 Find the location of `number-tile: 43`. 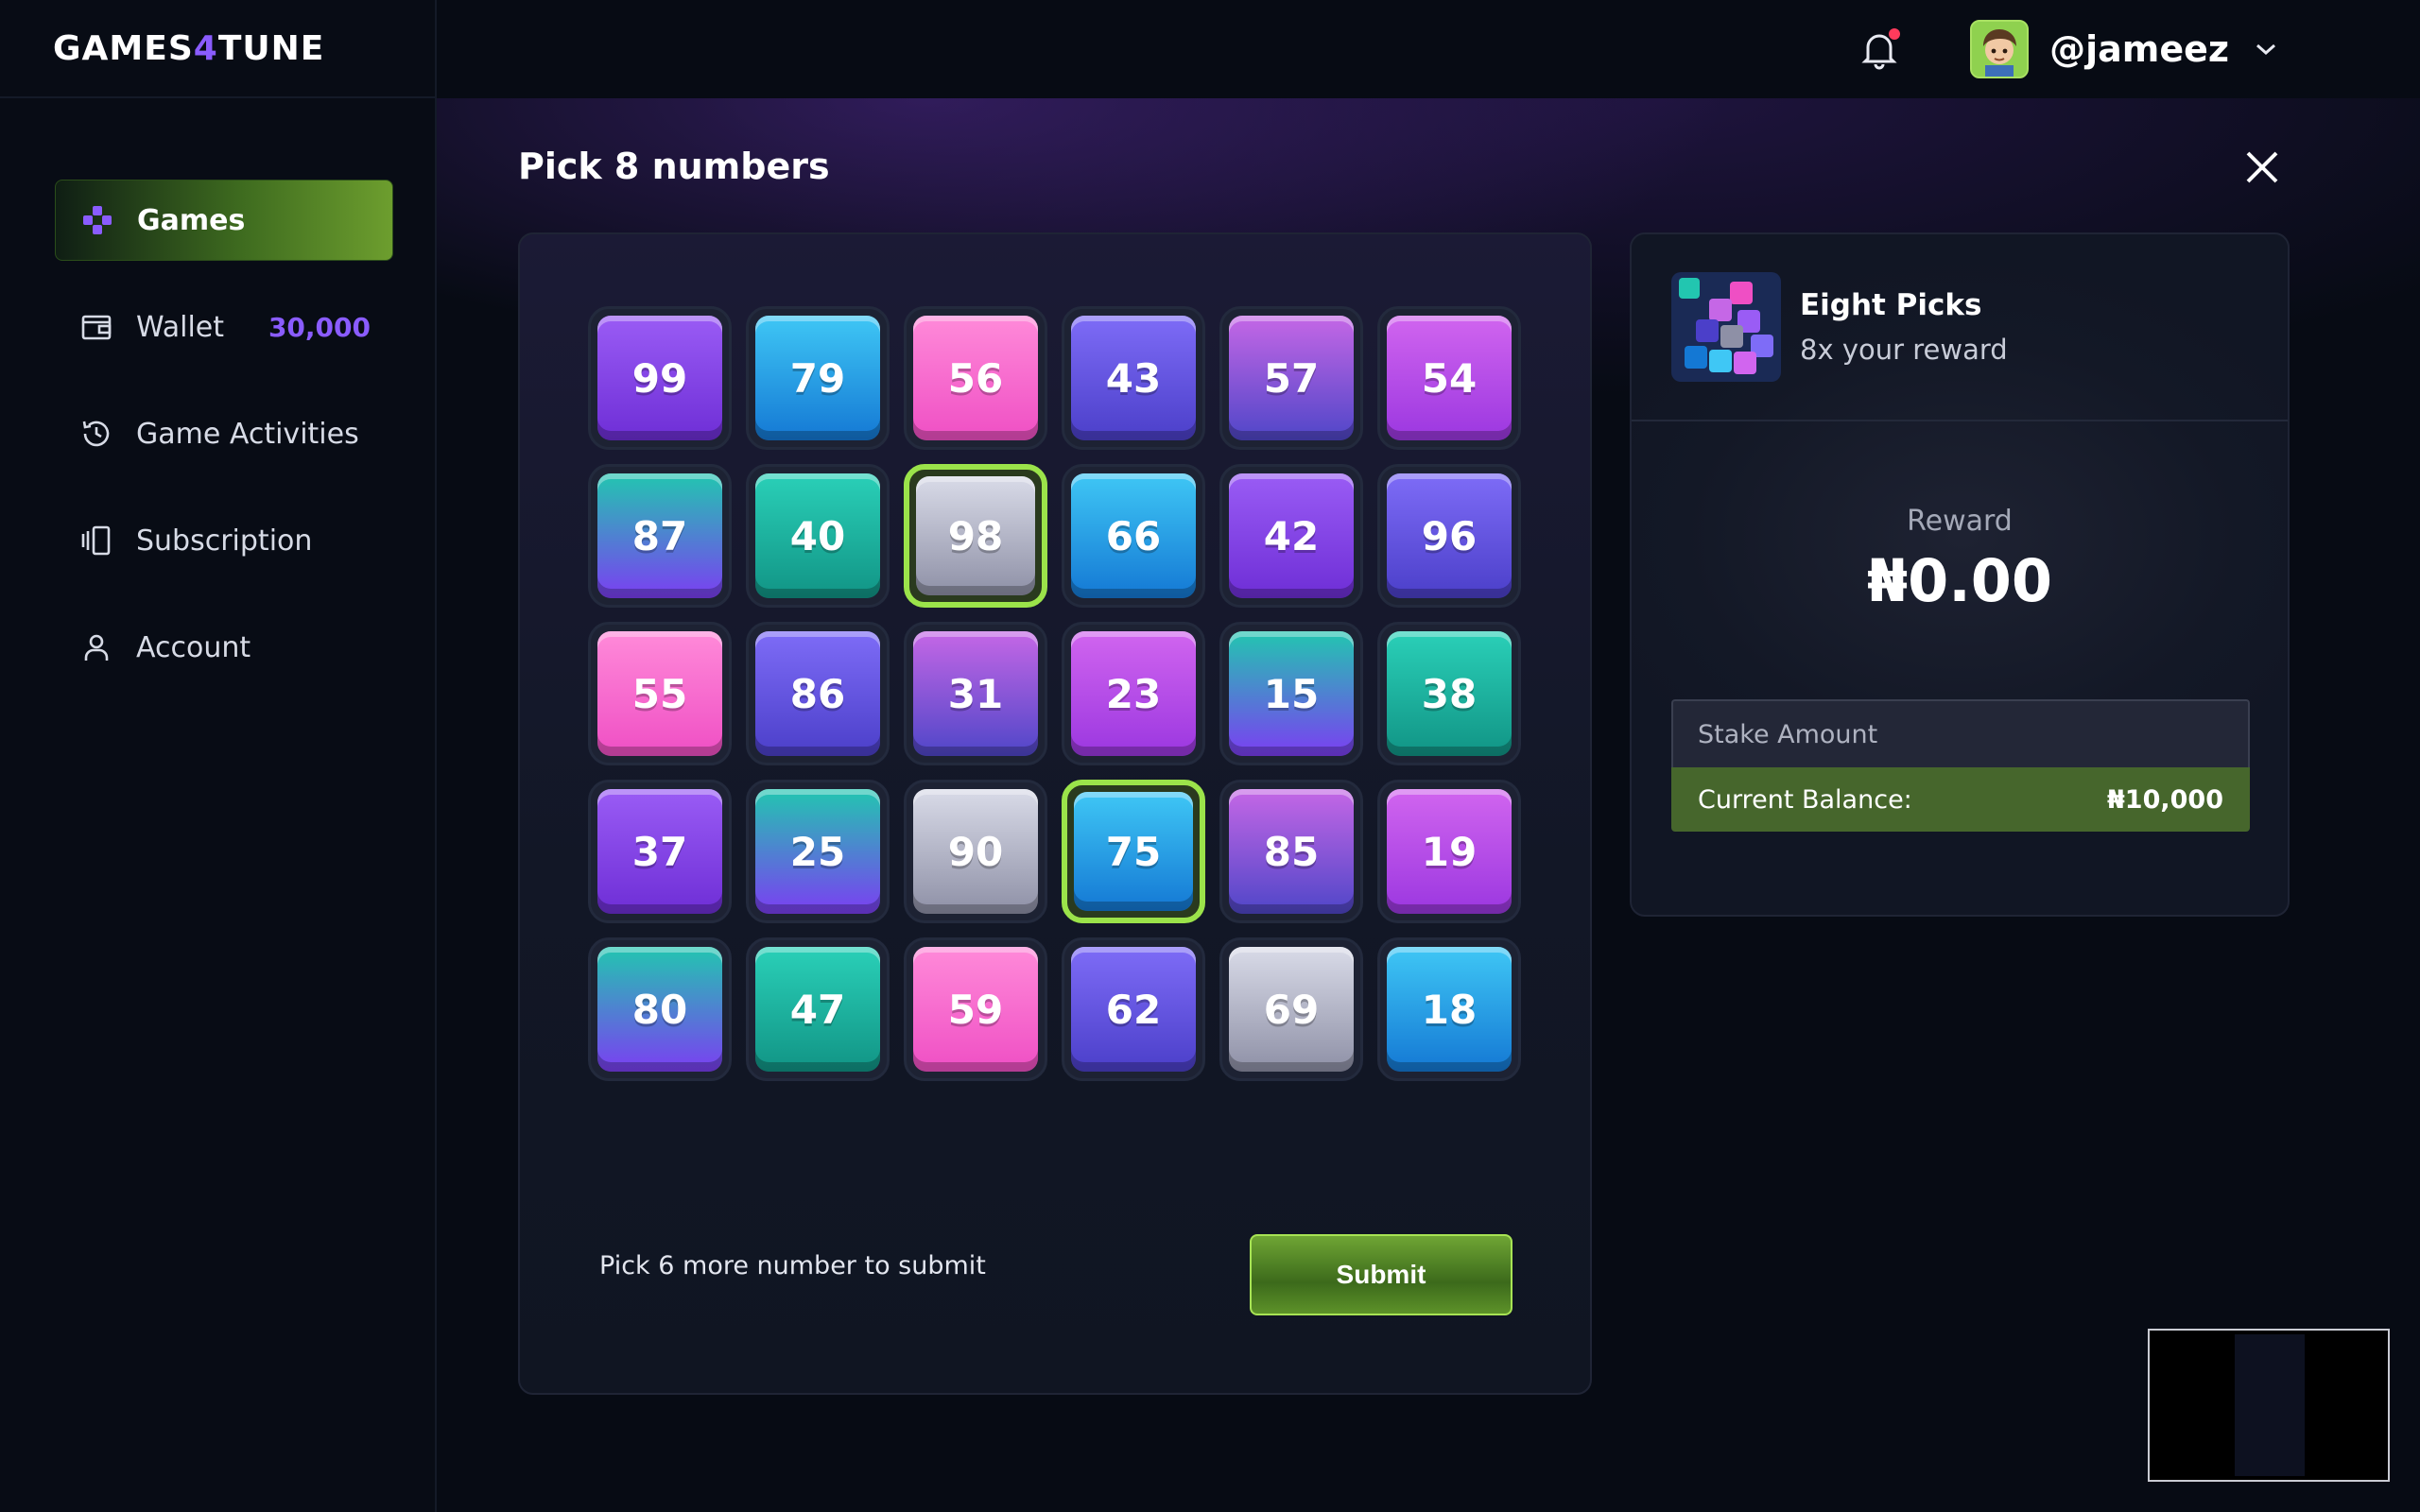

number-tile: 43 is located at coordinates (1133, 378).